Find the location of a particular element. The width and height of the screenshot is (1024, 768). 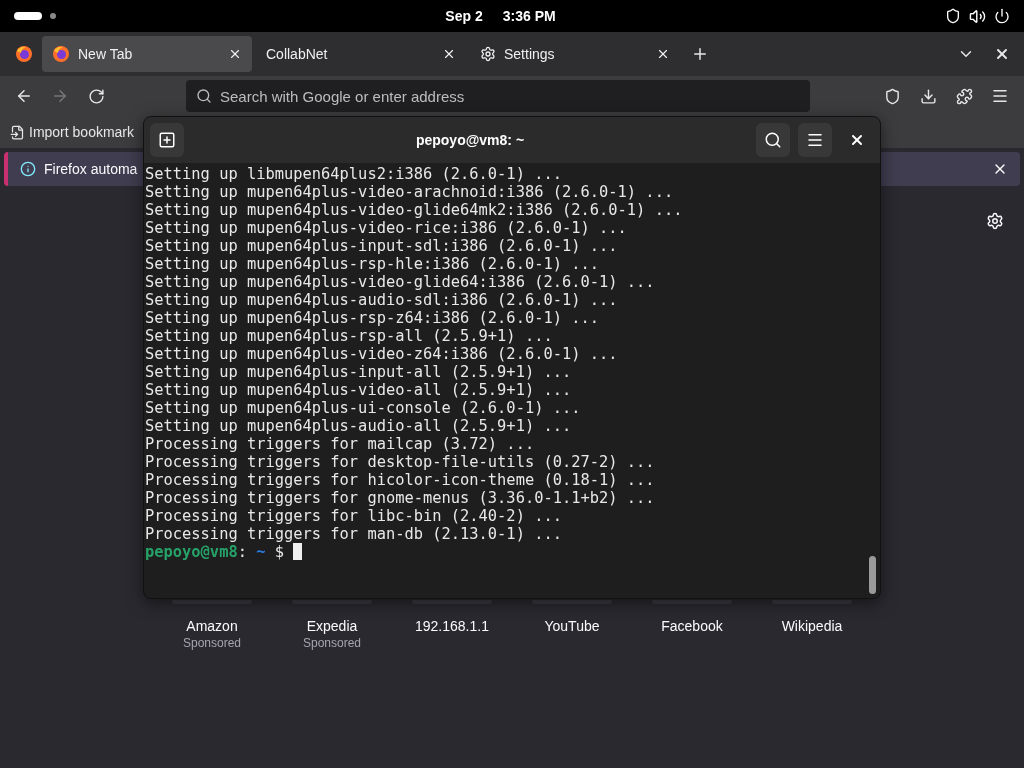

scrollbar-thumb is located at coordinates (872, 575).